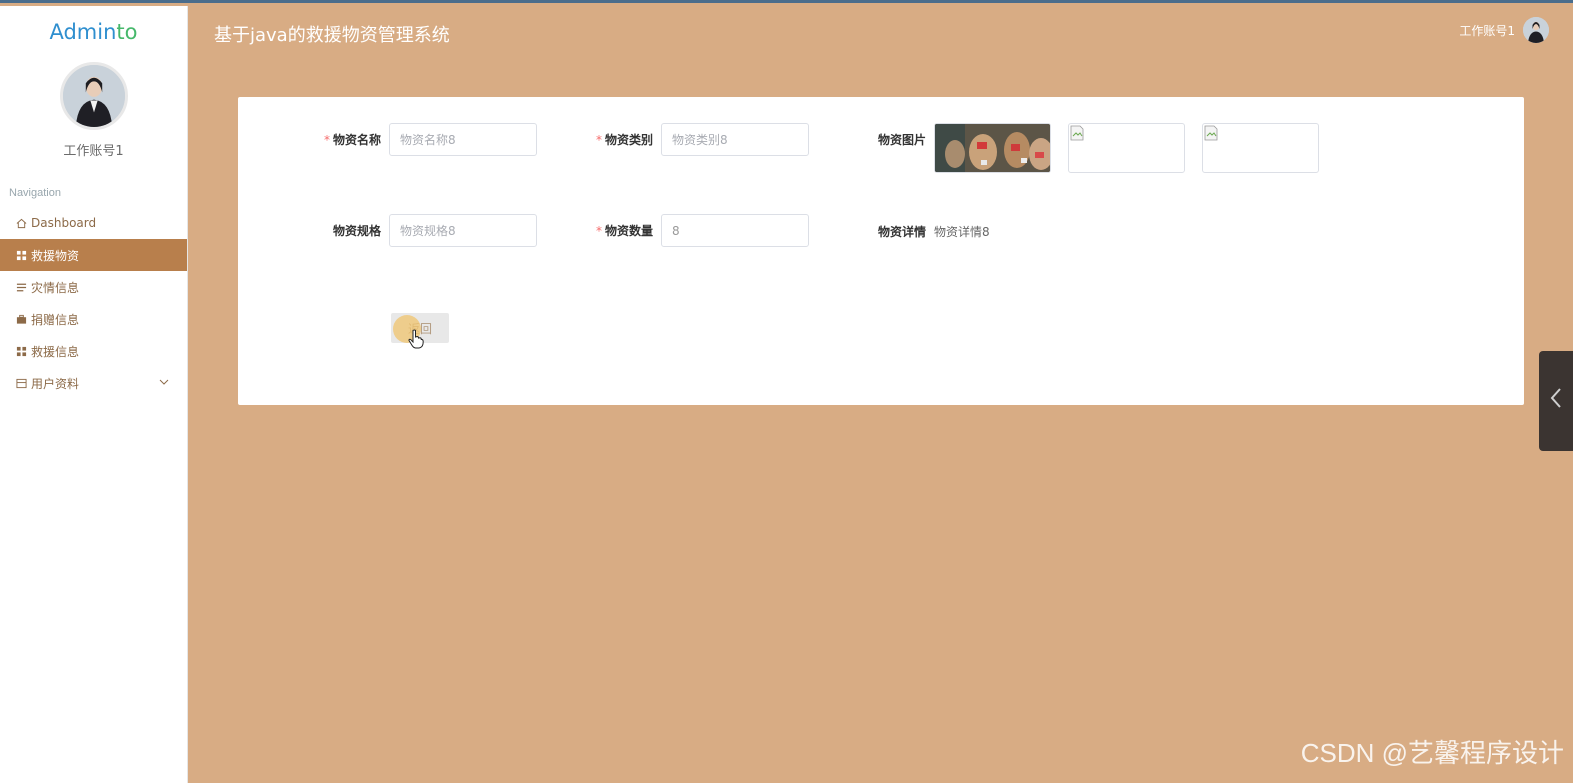 This screenshot has height=783, width=1573. What do you see at coordinates (416, 339) in the screenshot?
I see `hand-cursor-icon` at bounding box center [416, 339].